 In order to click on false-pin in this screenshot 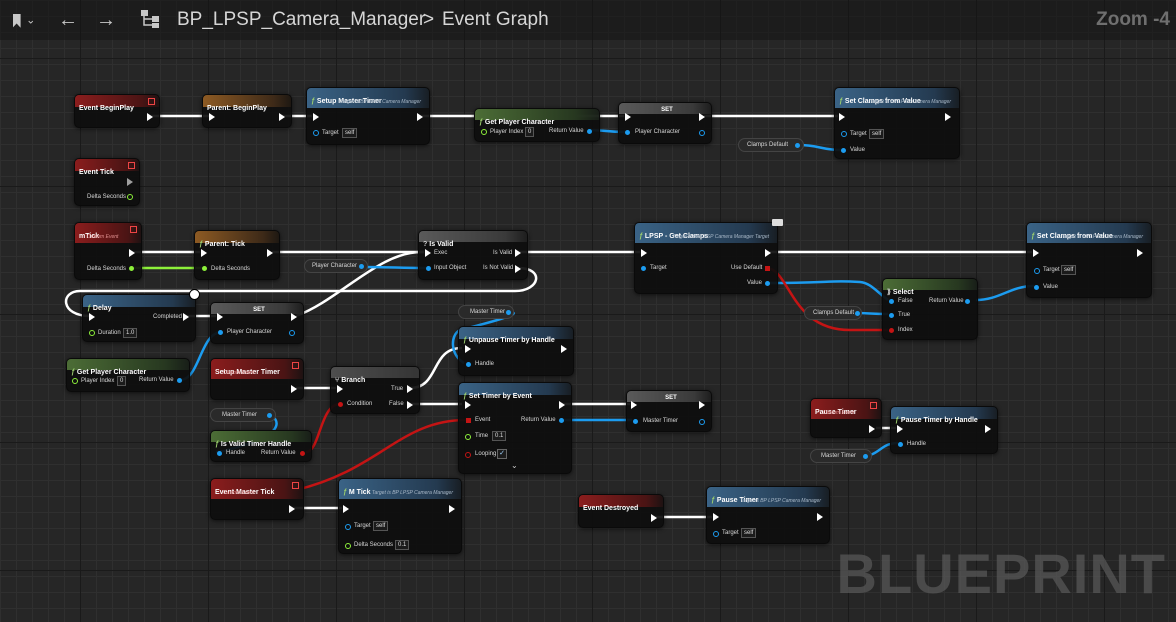, I will do `click(891, 301)`.